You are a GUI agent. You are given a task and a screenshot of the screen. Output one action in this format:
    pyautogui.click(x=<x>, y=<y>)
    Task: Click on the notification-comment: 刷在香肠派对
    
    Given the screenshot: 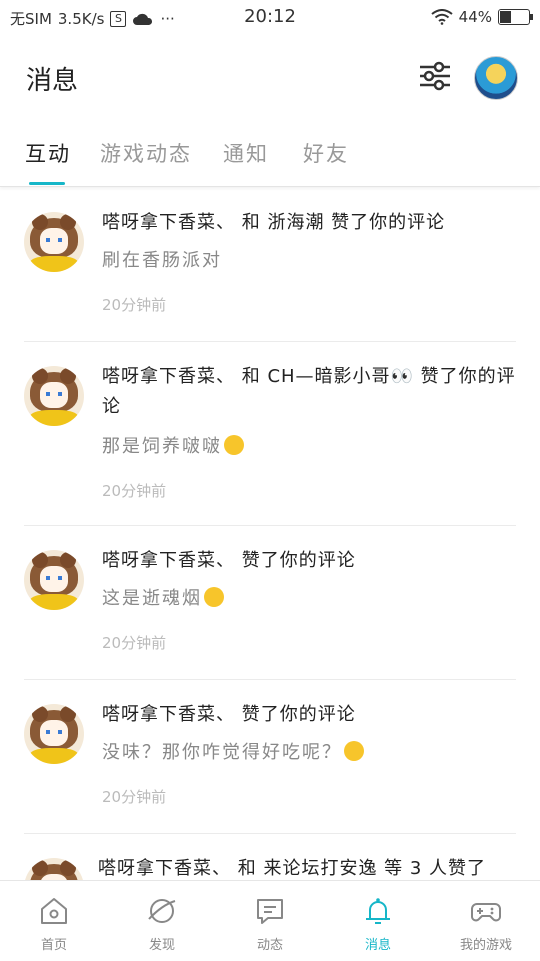 What is the action you would take?
    pyautogui.click(x=162, y=260)
    